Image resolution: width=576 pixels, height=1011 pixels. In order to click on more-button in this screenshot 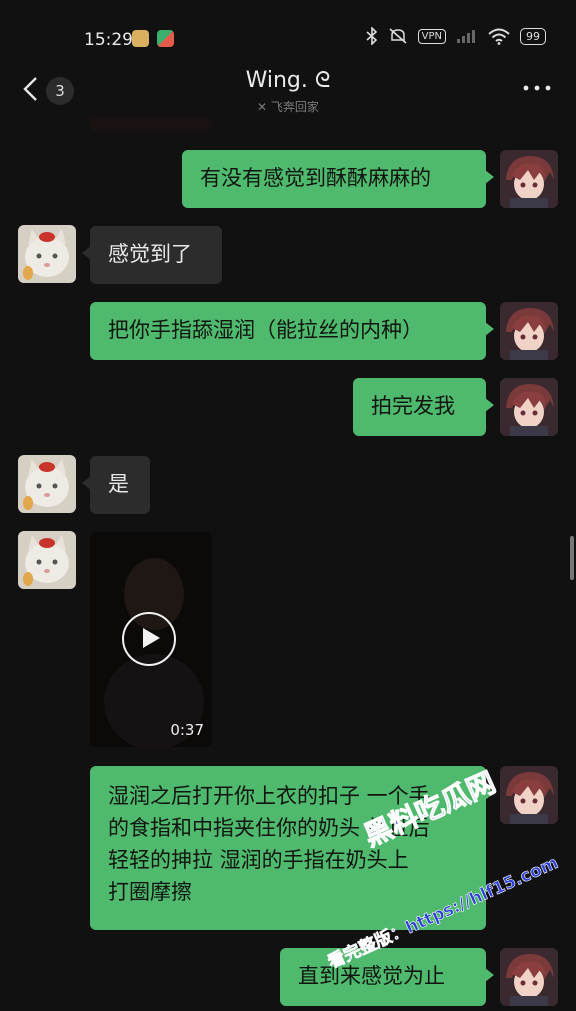, I will do `click(537, 88)`.